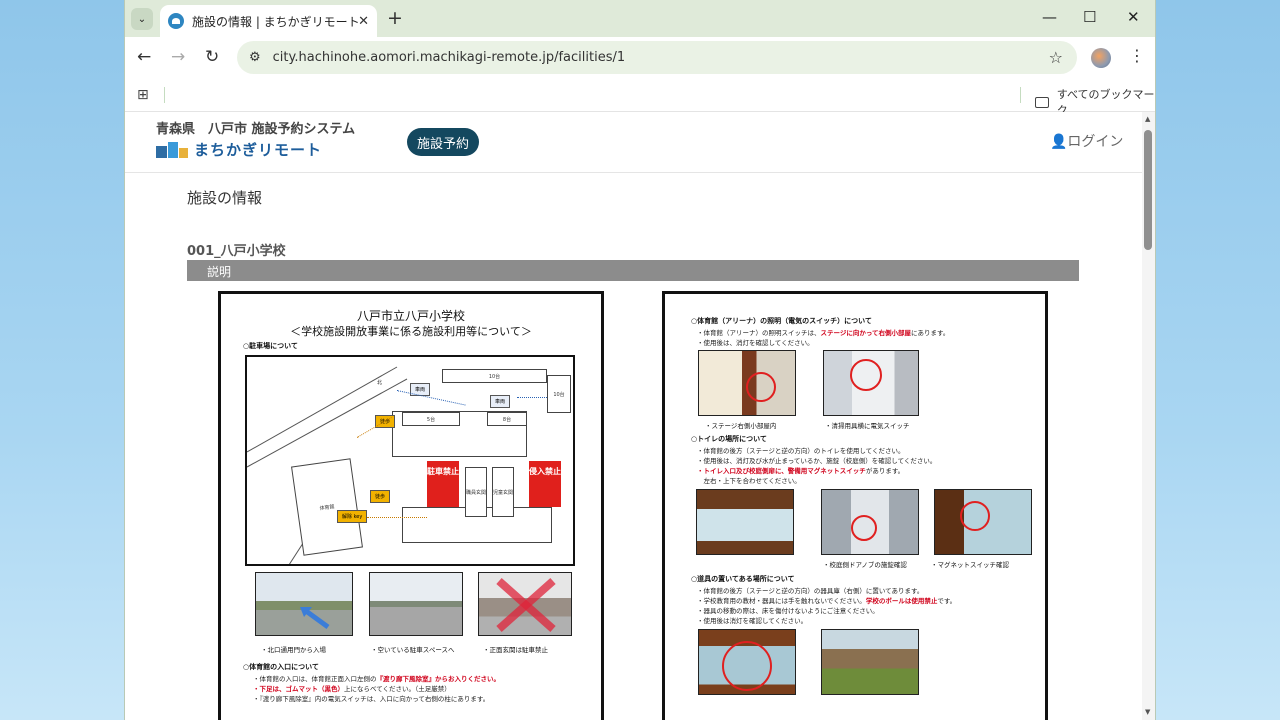  Describe the element at coordinates (255, 57) in the screenshot. I see `site-settings-icon: ⚙` at that location.